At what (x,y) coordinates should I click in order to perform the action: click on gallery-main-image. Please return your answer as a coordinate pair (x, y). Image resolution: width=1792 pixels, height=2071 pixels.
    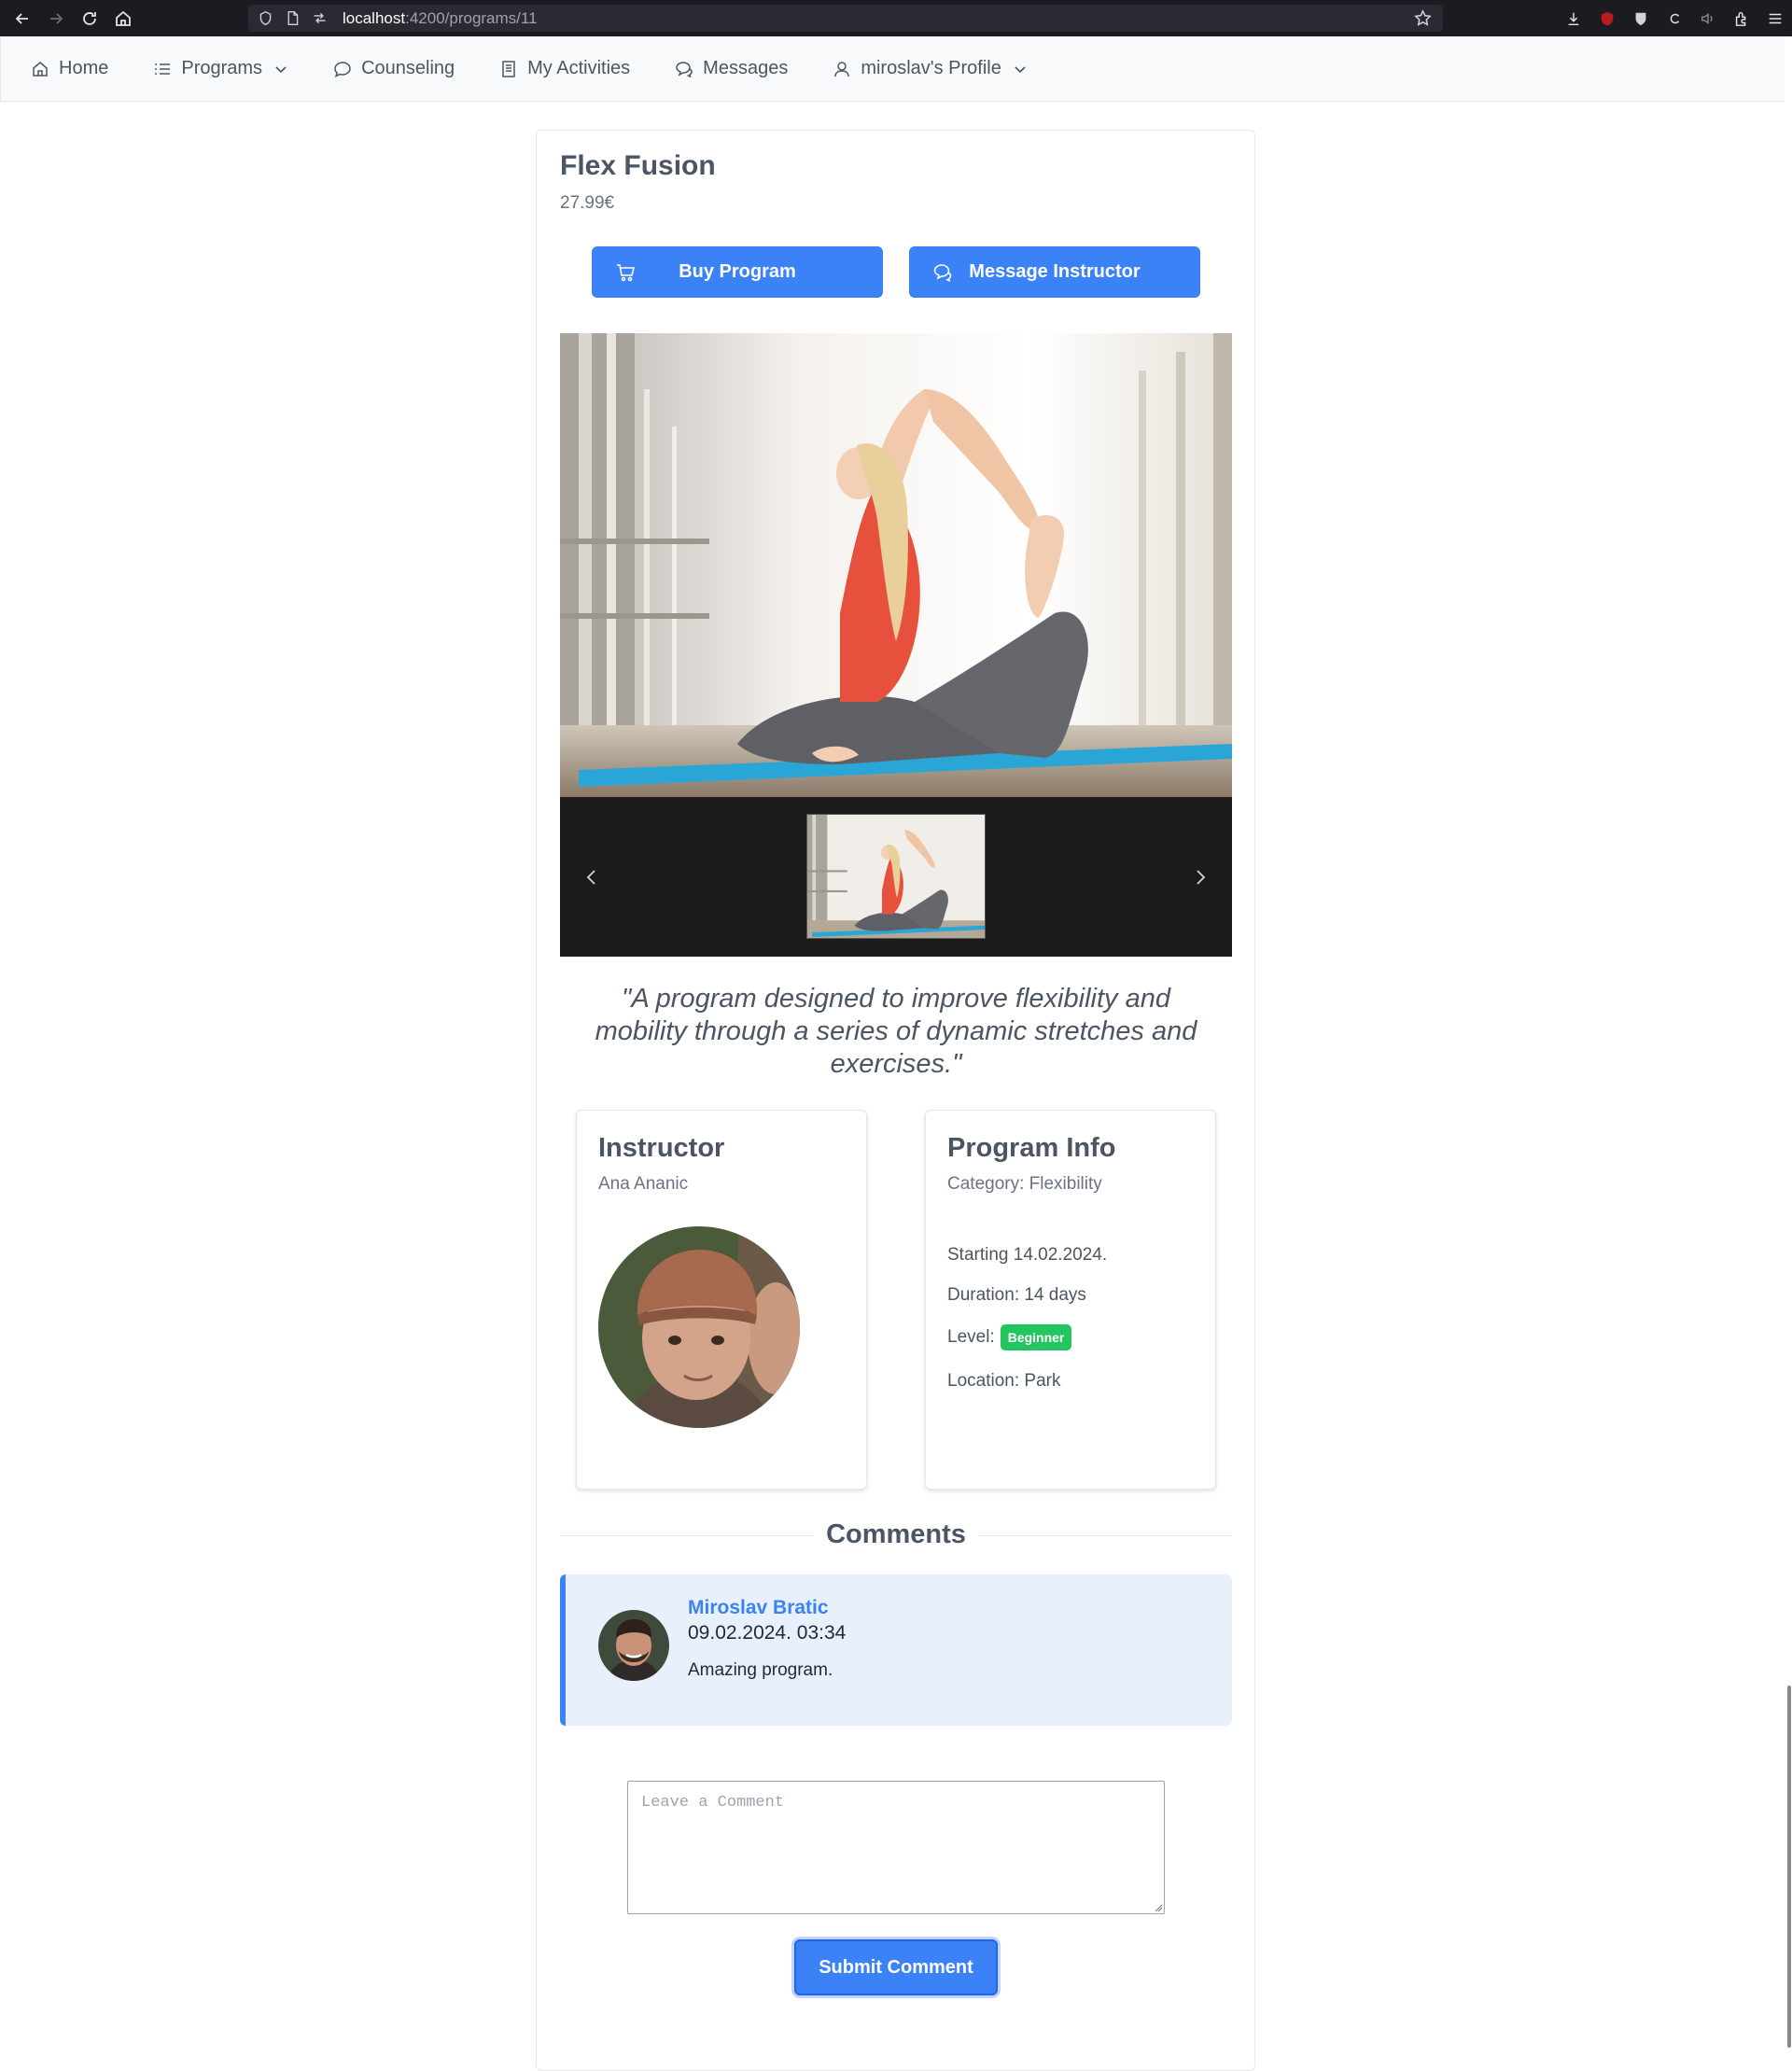
    Looking at the image, I should click on (896, 565).